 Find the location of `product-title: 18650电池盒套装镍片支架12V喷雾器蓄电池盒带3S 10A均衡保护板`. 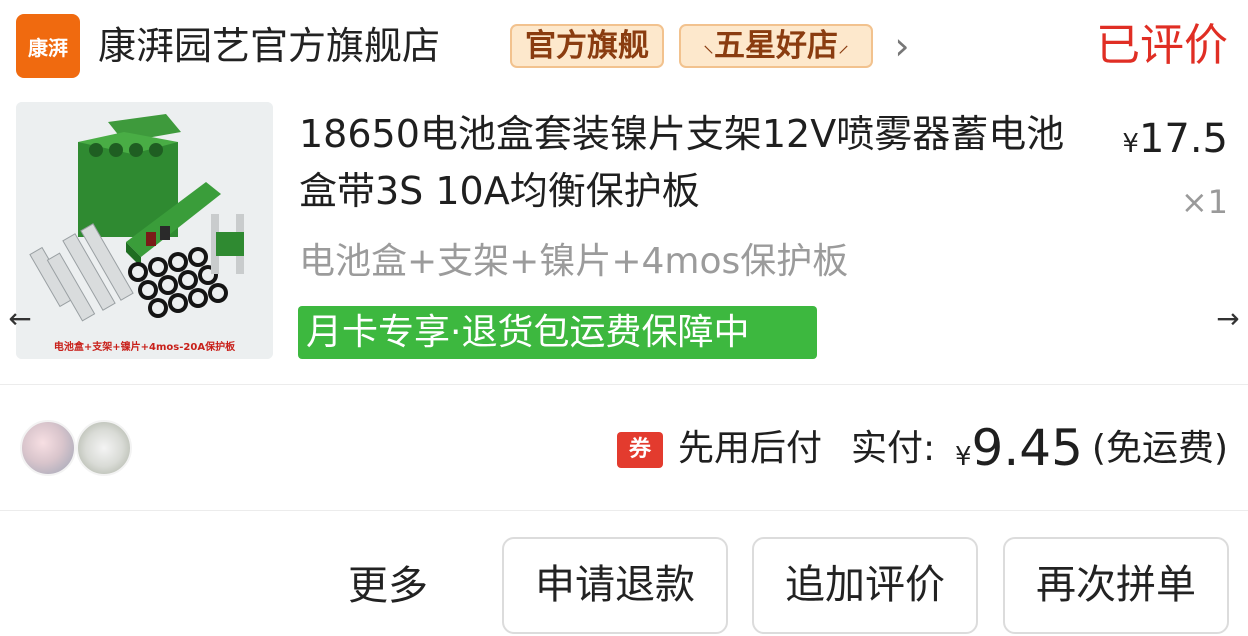

product-title: 18650电池盒套装镍片支架12V喷雾器蓄电池盒带3S 10A均衡保护板 is located at coordinates (694, 163).